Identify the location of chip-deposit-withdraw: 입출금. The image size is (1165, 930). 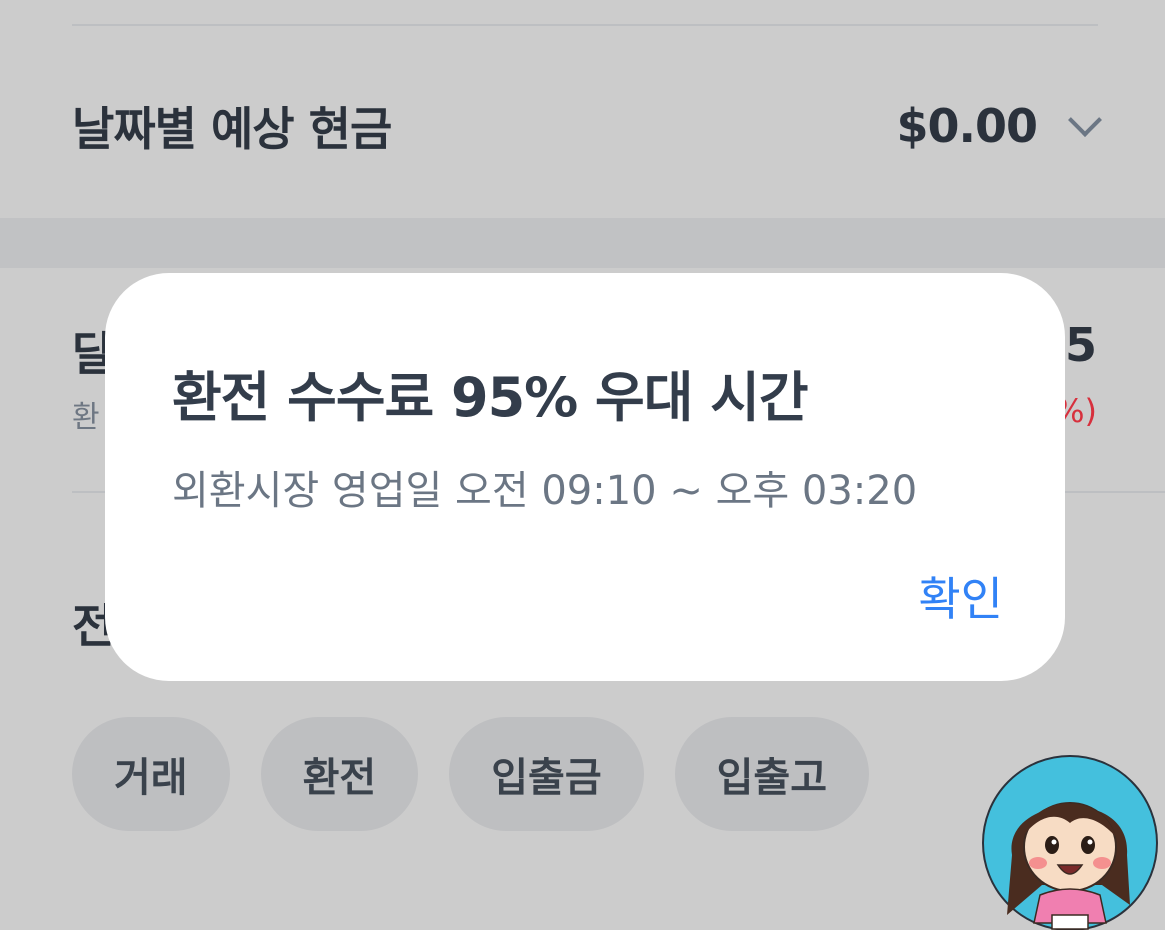
(546, 774).